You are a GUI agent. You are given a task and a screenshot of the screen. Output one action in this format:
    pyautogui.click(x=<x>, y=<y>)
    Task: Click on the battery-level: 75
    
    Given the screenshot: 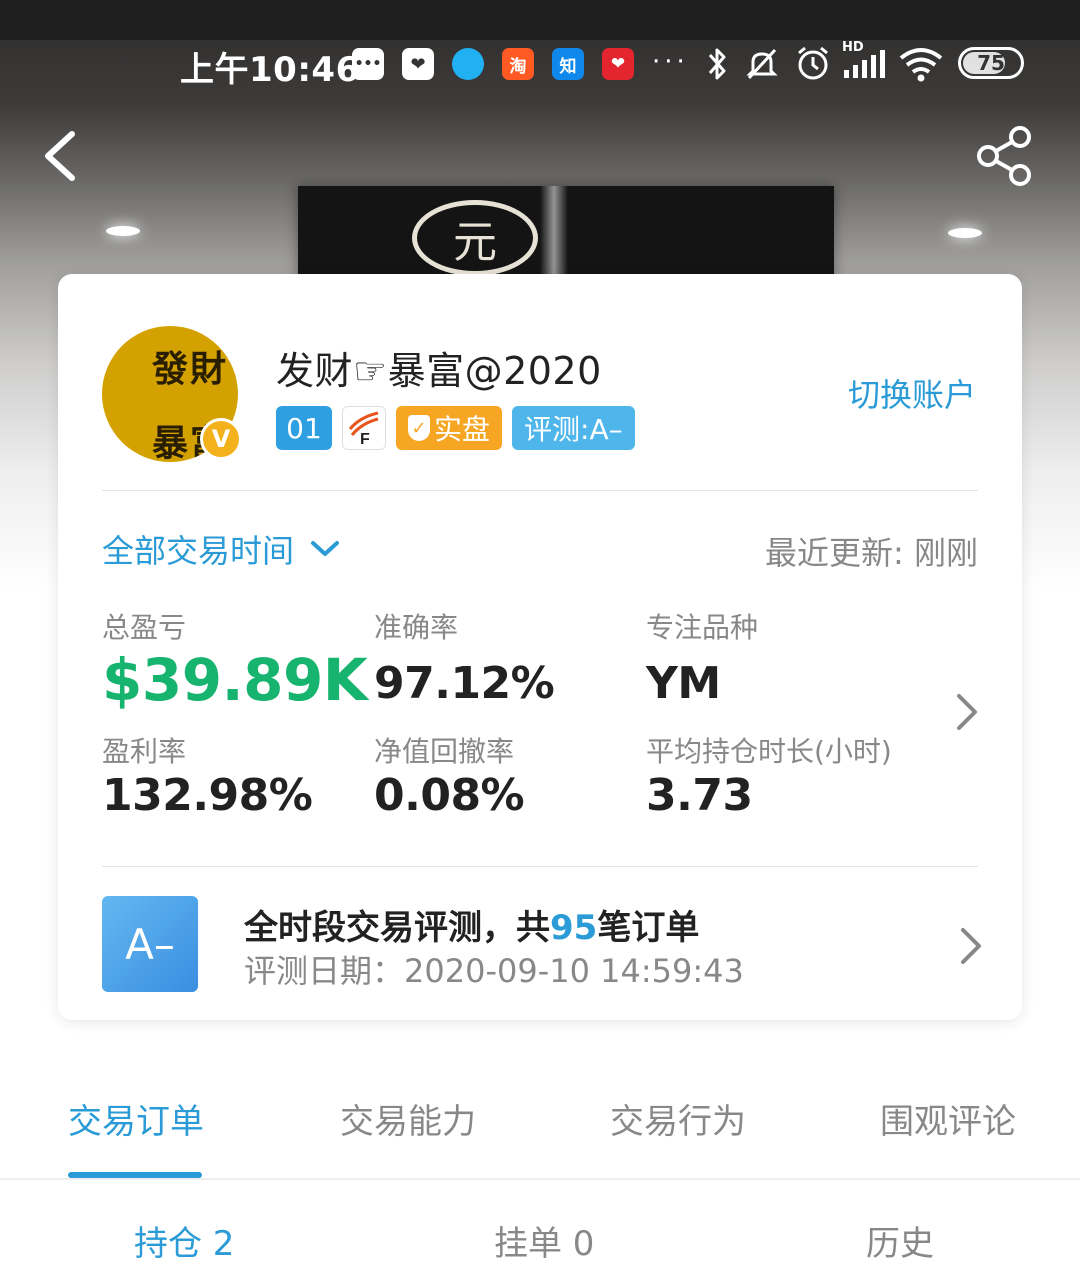 What is the action you would take?
    pyautogui.click(x=991, y=63)
    